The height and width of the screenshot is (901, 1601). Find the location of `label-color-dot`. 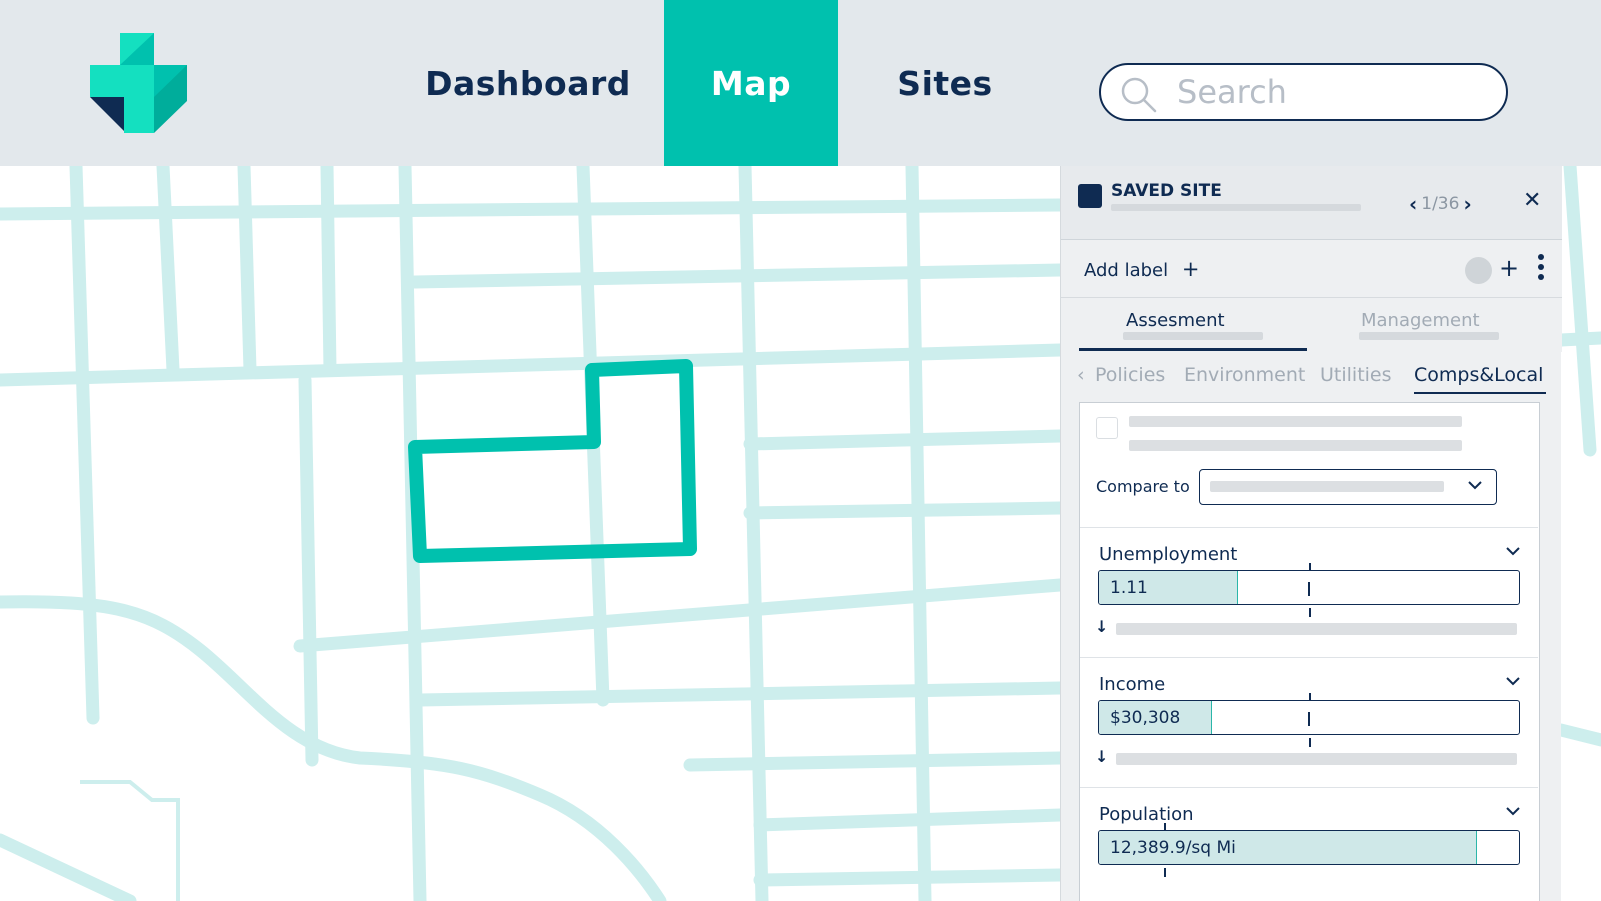

label-color-dot is located at coordinates (1478, 270).